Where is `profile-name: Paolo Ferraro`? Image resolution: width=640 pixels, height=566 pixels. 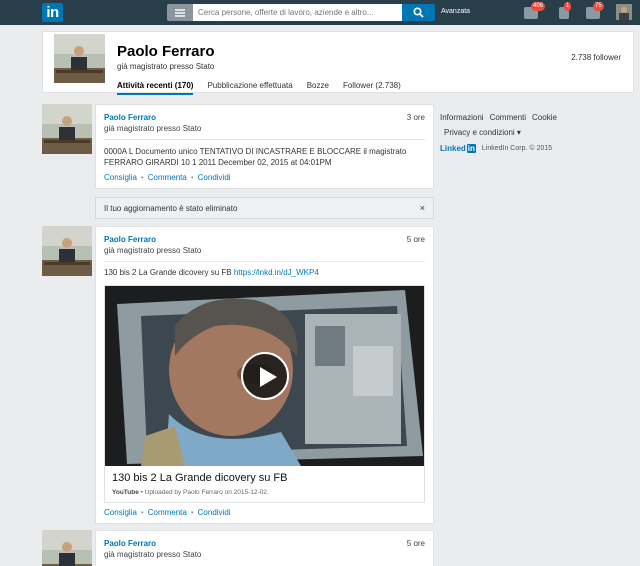 profile-name: Paolo Ferraro is located at coordinates (166, 51).